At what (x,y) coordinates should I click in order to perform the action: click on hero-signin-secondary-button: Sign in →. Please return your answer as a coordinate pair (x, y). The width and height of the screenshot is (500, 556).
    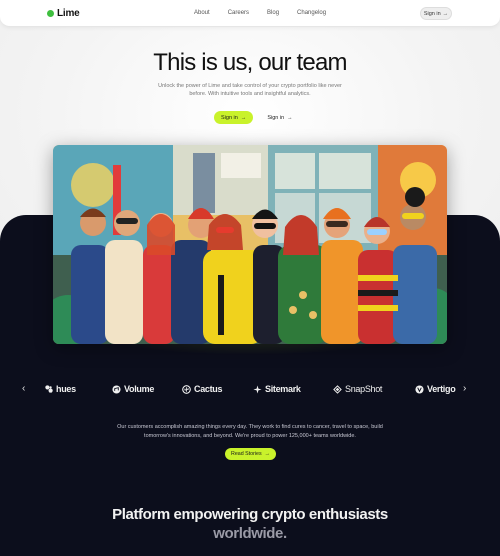
    Looking at the image, I should click on (279, 118).